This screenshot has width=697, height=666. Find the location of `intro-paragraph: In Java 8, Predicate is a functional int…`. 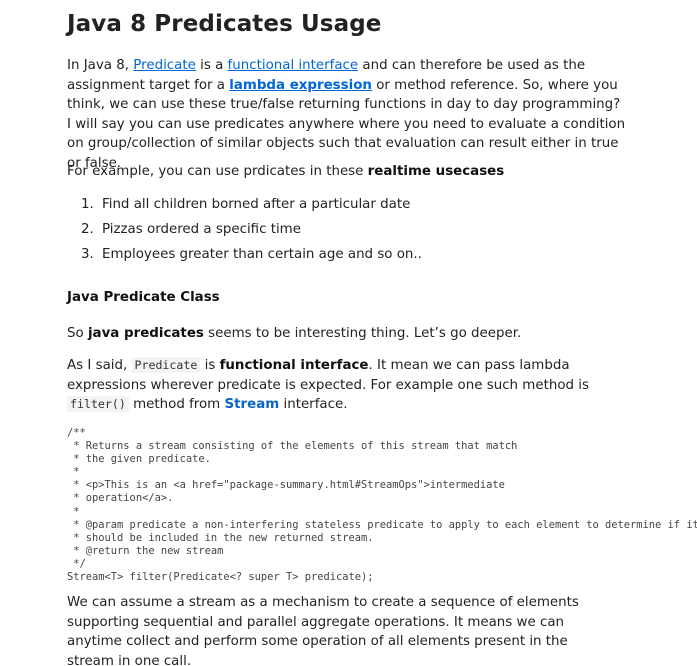

intro-paragraph: In Java 8, Predicate is a functional int… is located at coordinates (347, 114).